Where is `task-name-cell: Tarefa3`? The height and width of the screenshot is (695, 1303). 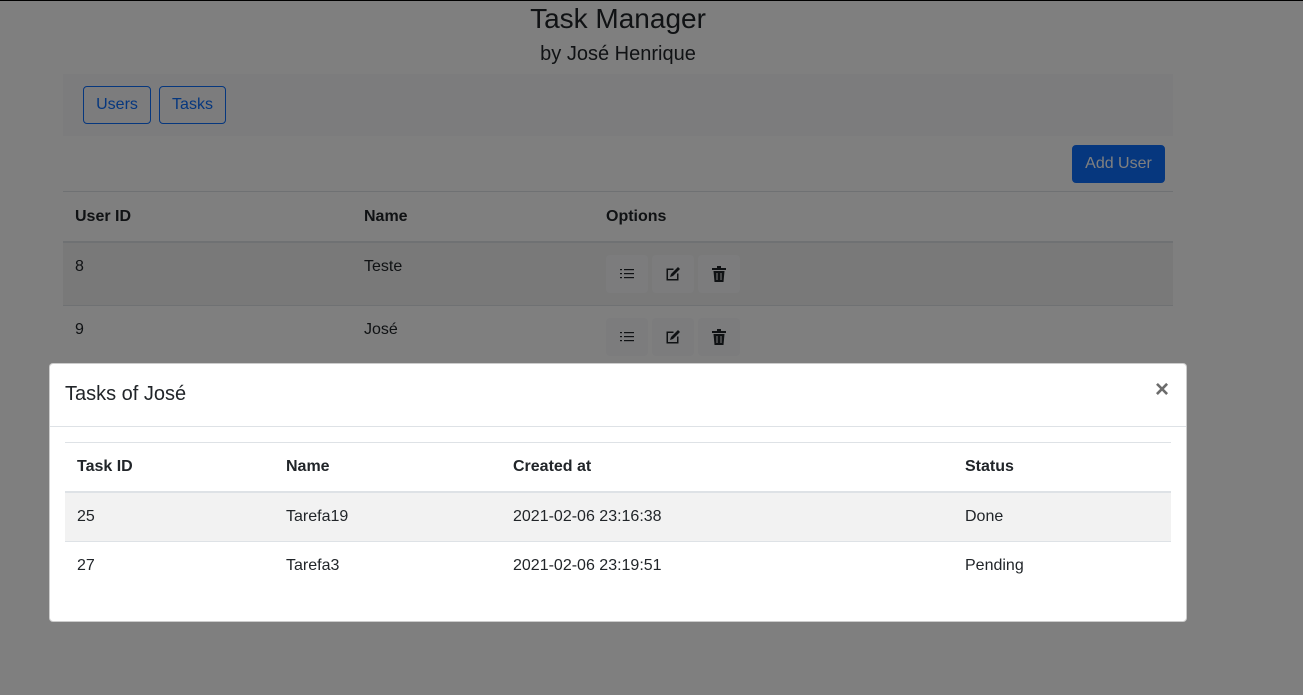
task-name-cell: Tarefa3 is located at coordinates (313, 565).